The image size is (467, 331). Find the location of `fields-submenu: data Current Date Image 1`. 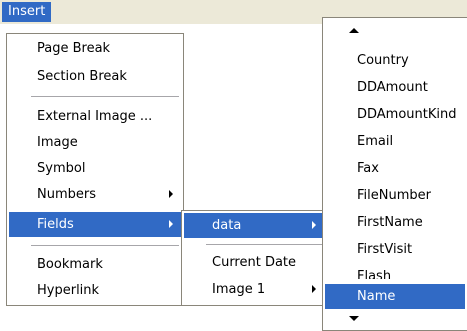

fields-submenu: data Current Date Image 1 is located at coordinates (254, 258).